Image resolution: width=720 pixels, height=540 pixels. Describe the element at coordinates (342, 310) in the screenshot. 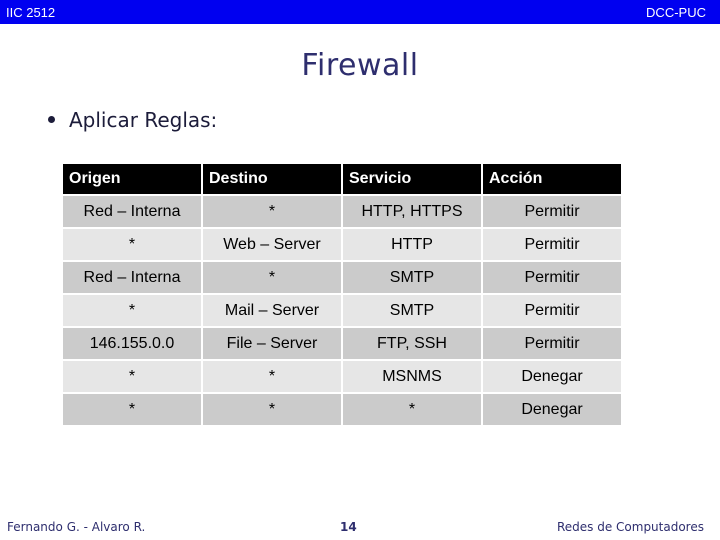

I see `table-row: * Mail – Server SMTP Permitir` at that location.